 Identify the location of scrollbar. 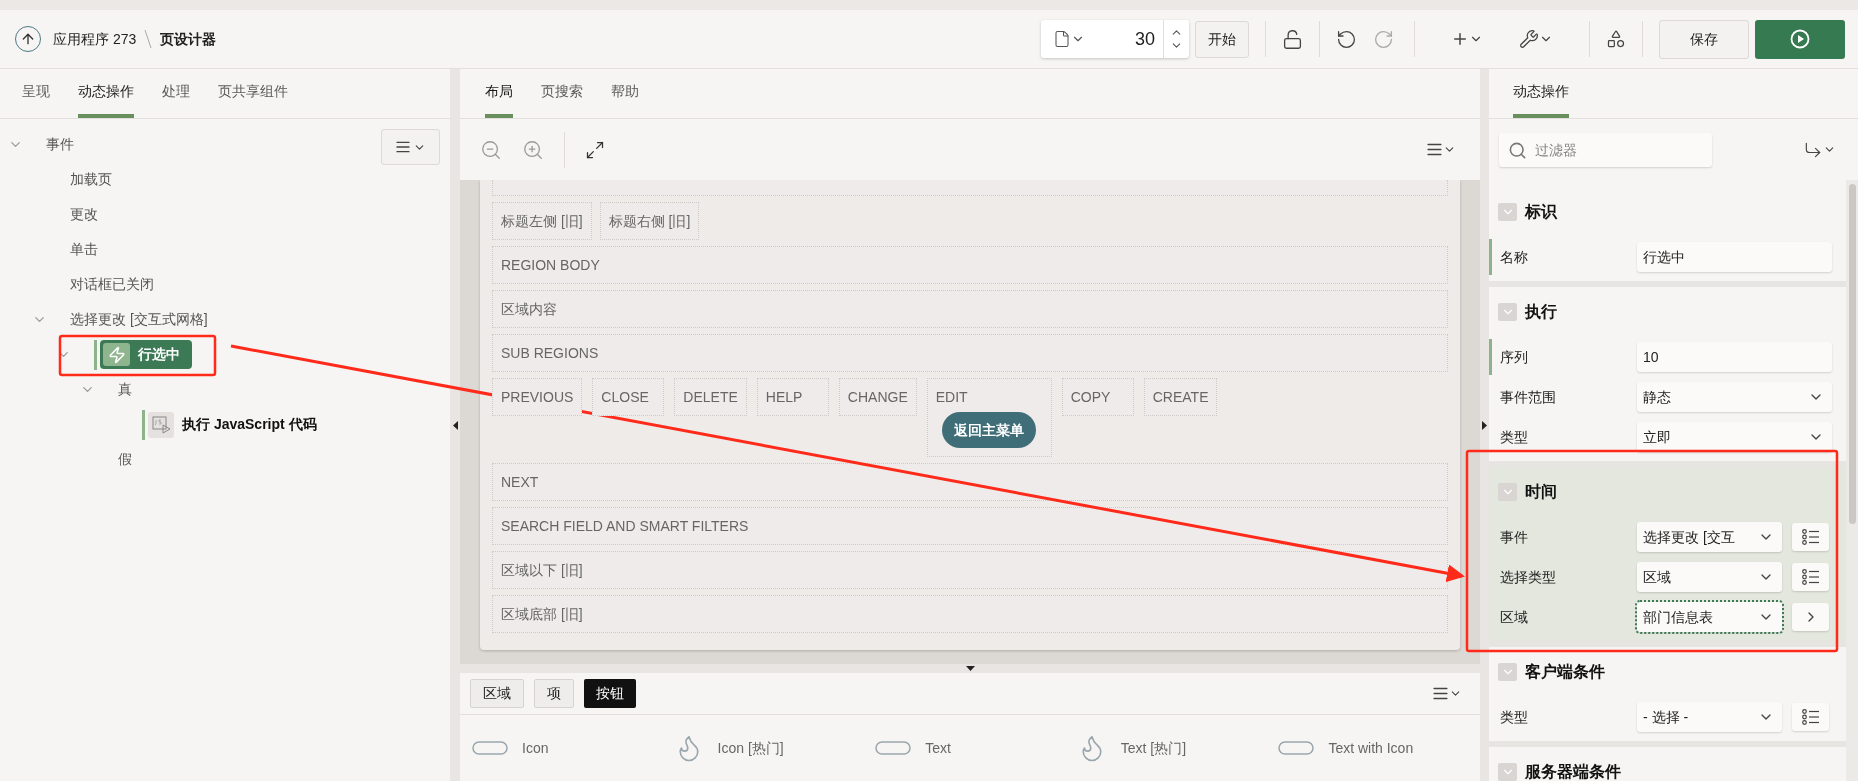
(1852, 480).